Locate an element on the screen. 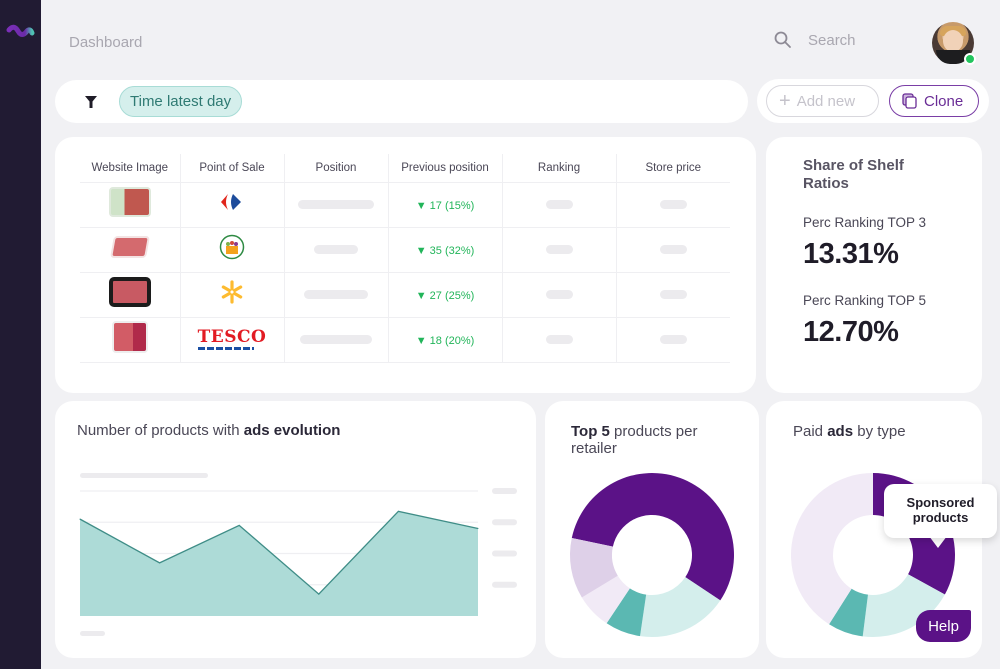 The image size is (1000, 669). metric-value: 12.70% is located at coordinates (851, 332).